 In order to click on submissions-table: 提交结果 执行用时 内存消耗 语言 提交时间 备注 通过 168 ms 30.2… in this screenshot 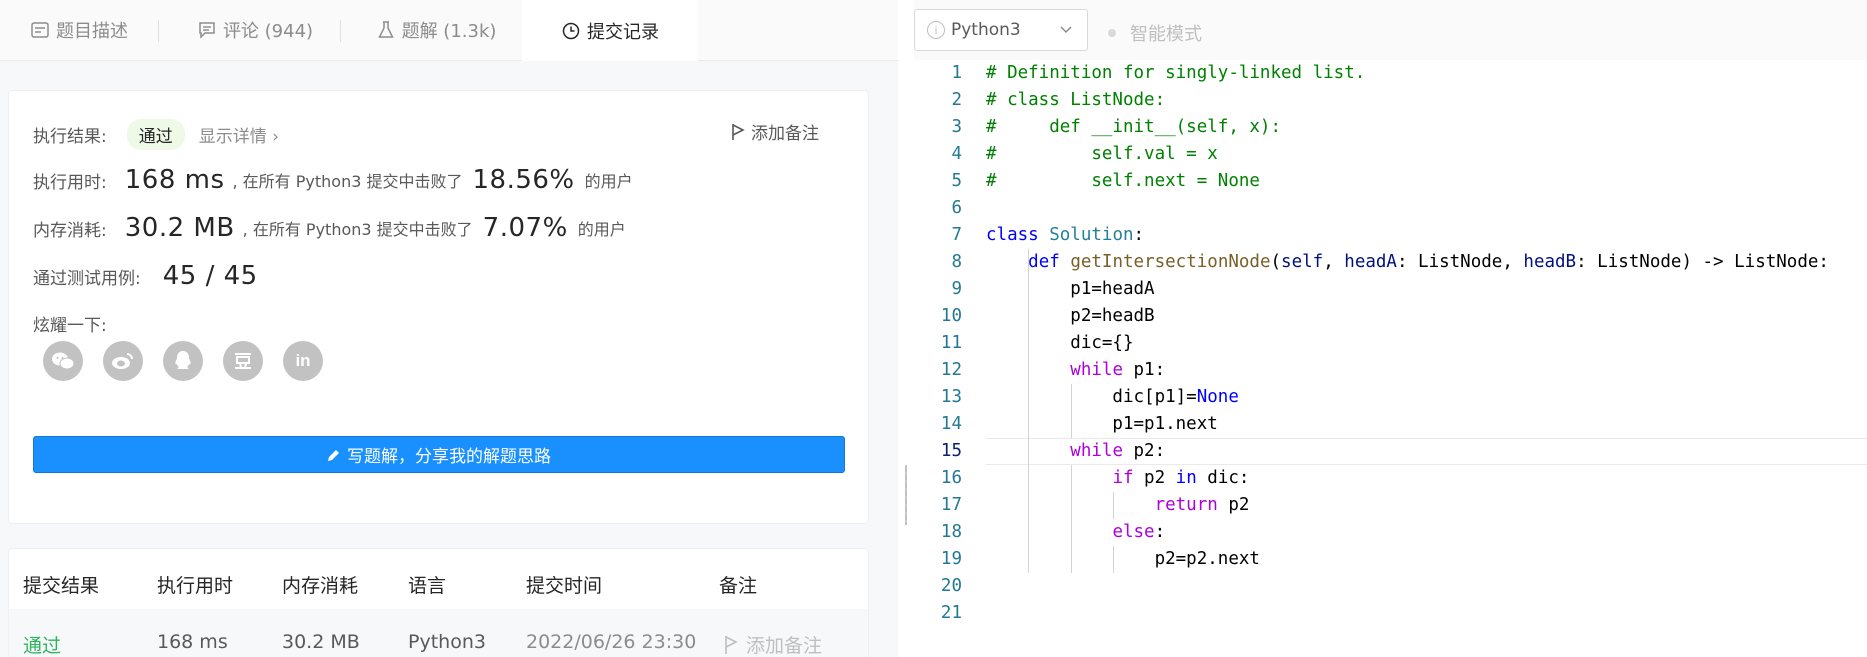, I will do `click(438, 602)`.